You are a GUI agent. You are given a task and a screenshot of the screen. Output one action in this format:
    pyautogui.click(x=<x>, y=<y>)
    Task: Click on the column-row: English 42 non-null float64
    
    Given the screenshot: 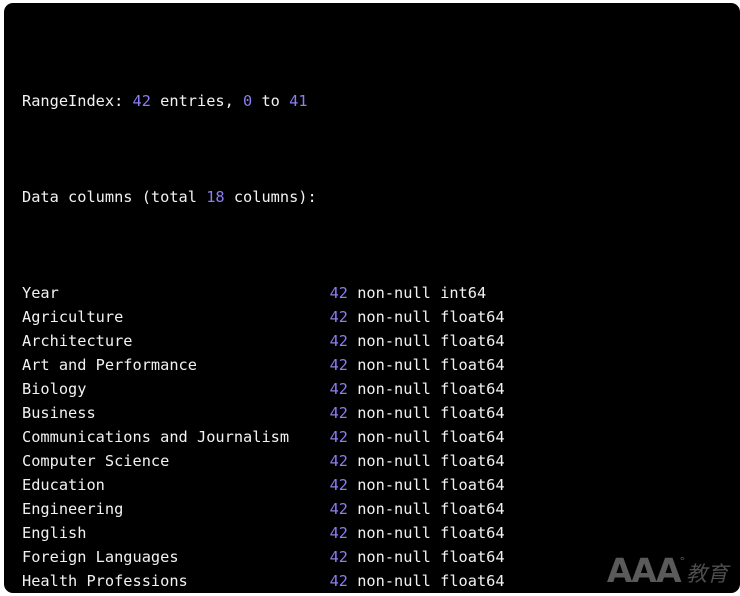 What is the action you would take?
    pyautogui.click(x=381, y=533)
    